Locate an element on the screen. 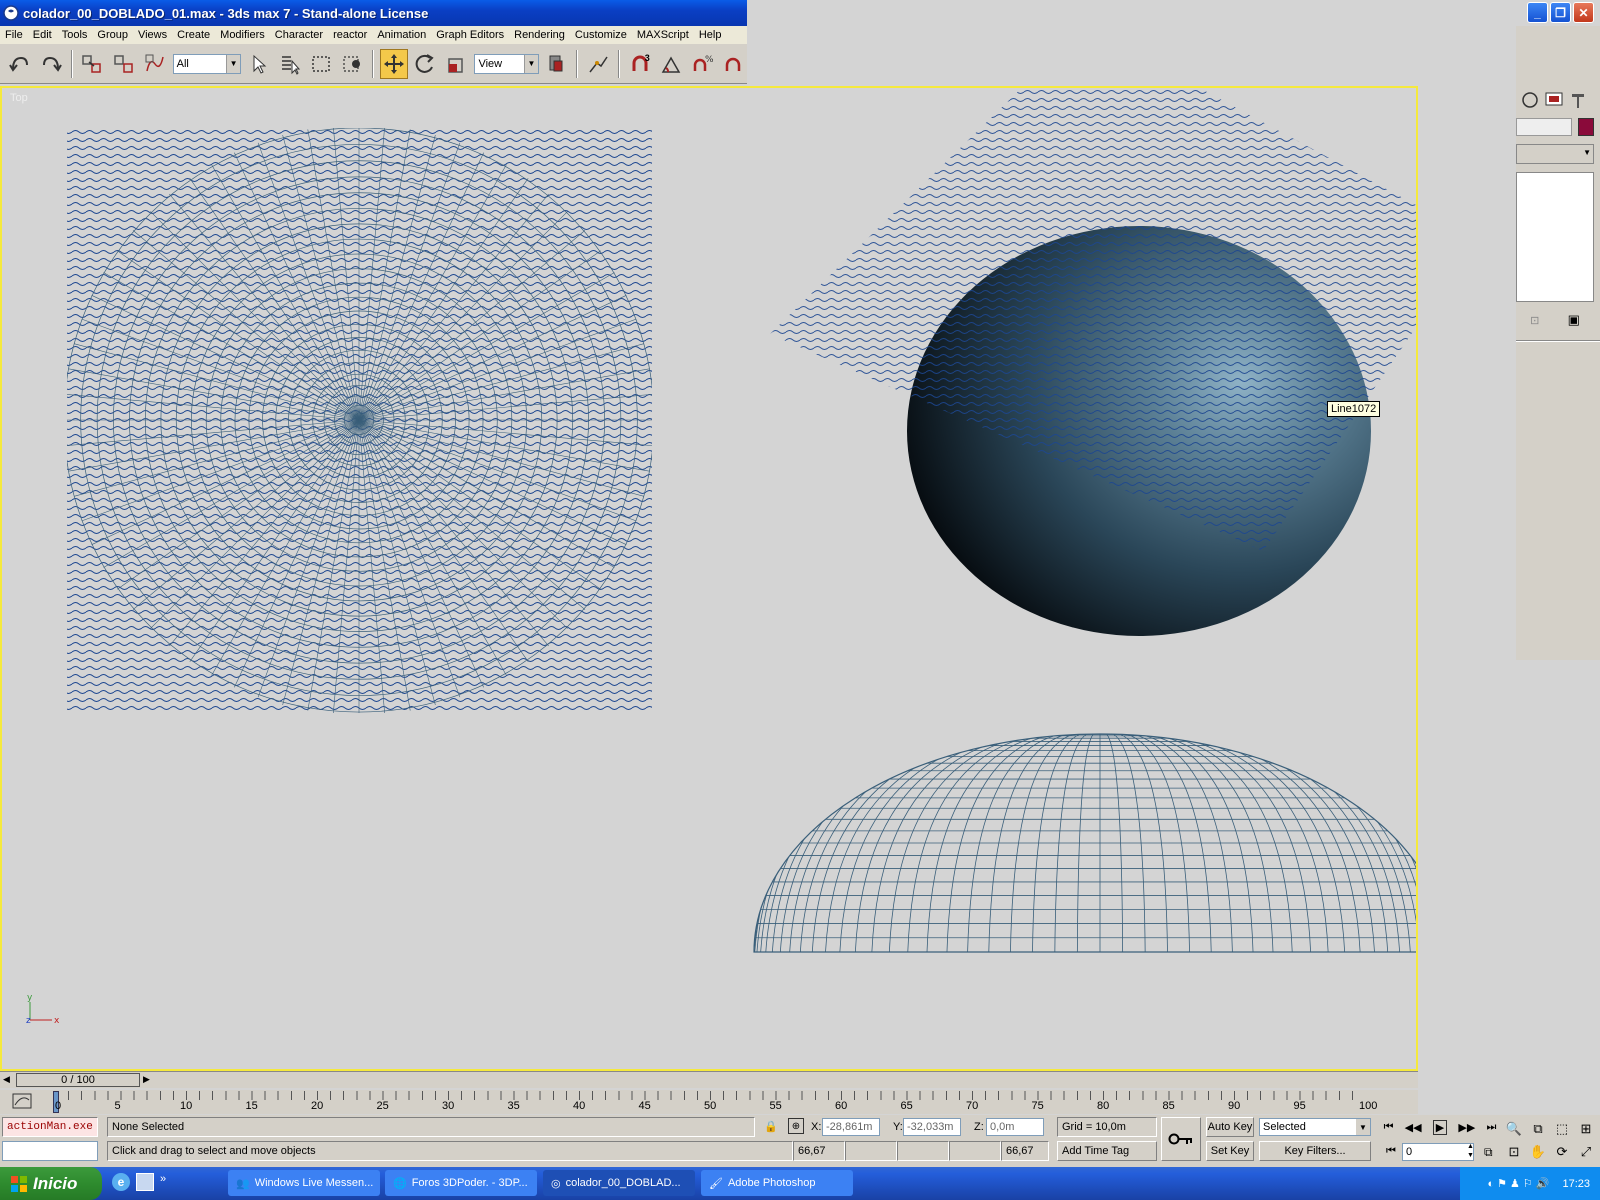  maximize-viewport-icon: ⤢ is located at coordinates (1586, 1152).